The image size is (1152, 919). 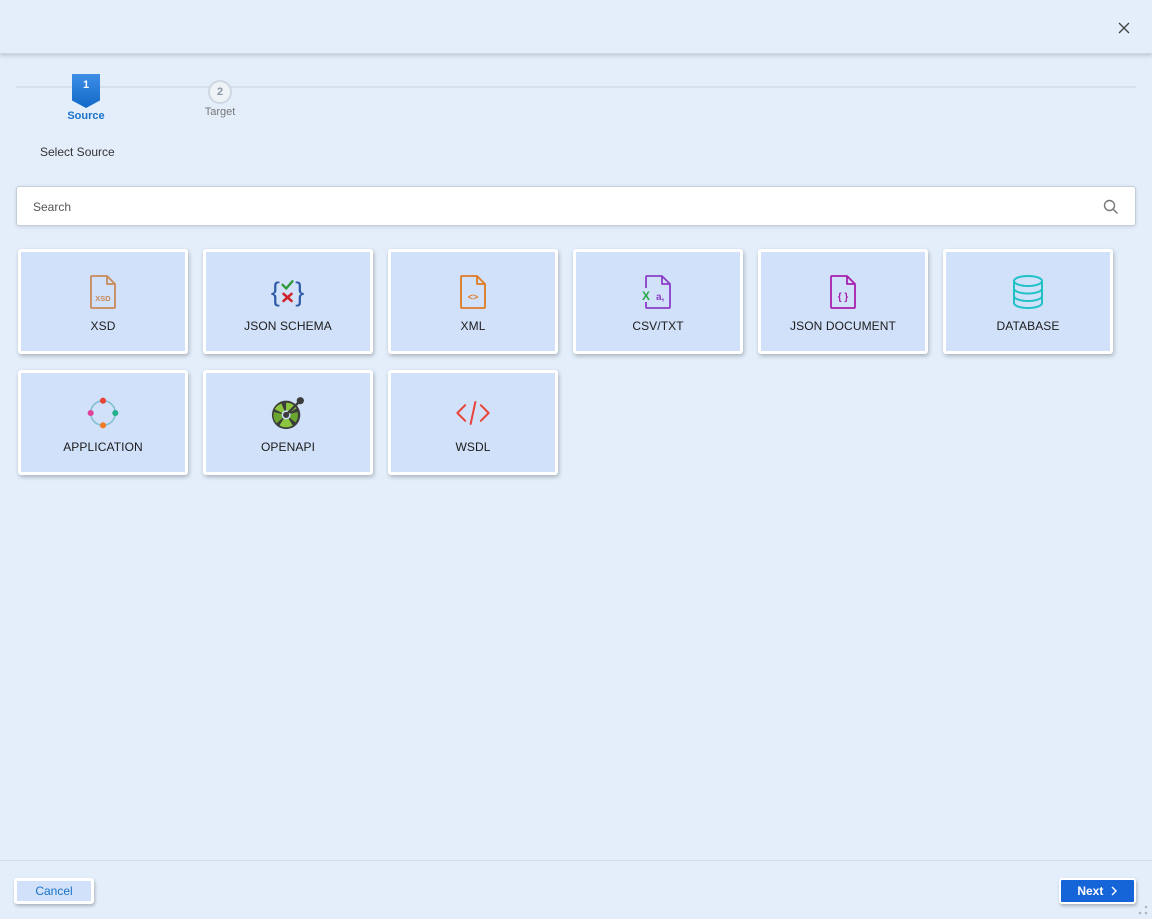 What do you see at coordinates (1028, 292) in the screenshot?
I see `database-icon` at bounding box center [1028, 292].